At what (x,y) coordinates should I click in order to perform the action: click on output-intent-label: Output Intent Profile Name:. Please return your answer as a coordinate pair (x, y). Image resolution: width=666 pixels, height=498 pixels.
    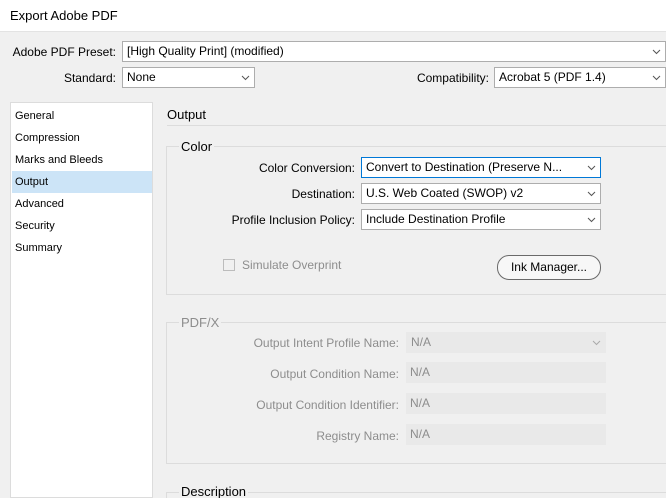
    Looking at the image, I should click on (326, 343).